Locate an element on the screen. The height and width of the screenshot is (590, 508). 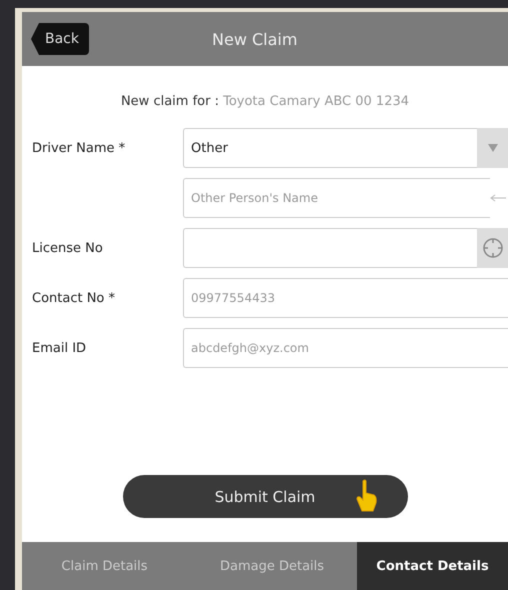
tab: Contact Details is located at coordinates (432, 566).